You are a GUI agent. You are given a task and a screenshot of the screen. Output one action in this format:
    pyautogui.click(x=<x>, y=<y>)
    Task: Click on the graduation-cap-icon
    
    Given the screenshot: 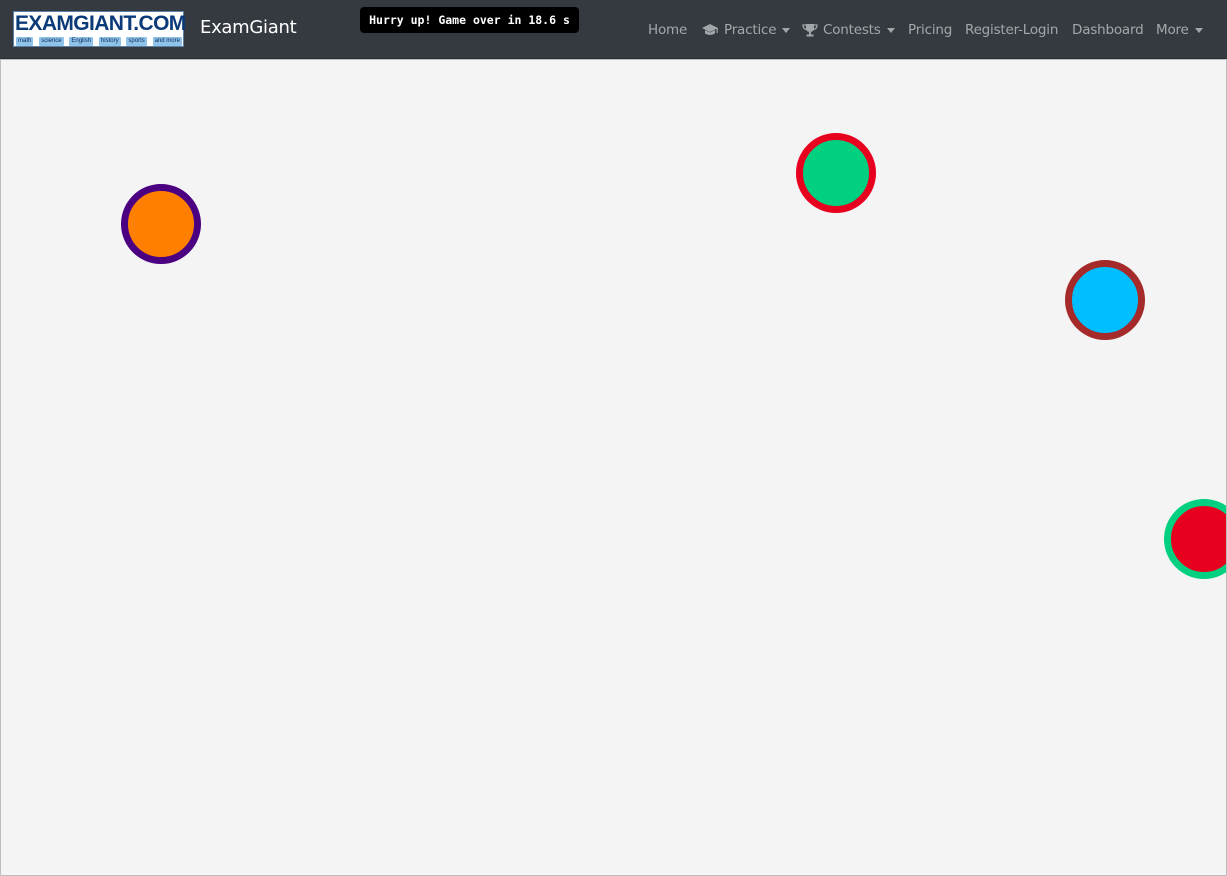 What is the action you would take?
    pyautogui.click(x=710, y=29)
    